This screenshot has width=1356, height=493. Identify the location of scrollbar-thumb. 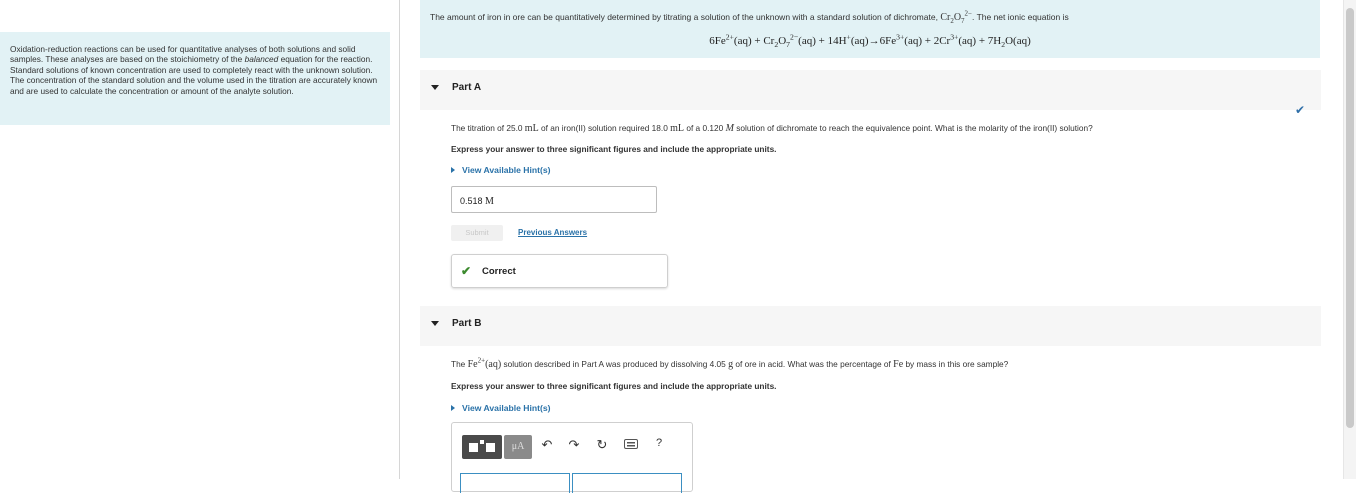
(1350, 218).